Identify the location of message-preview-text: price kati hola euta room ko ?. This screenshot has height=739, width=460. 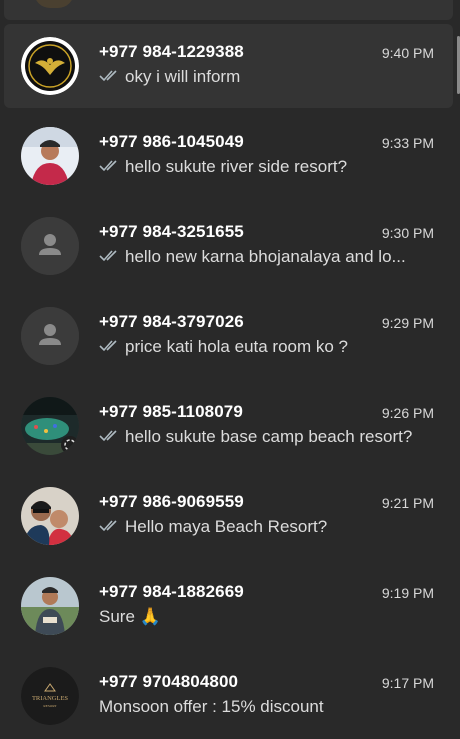
(237, 346).